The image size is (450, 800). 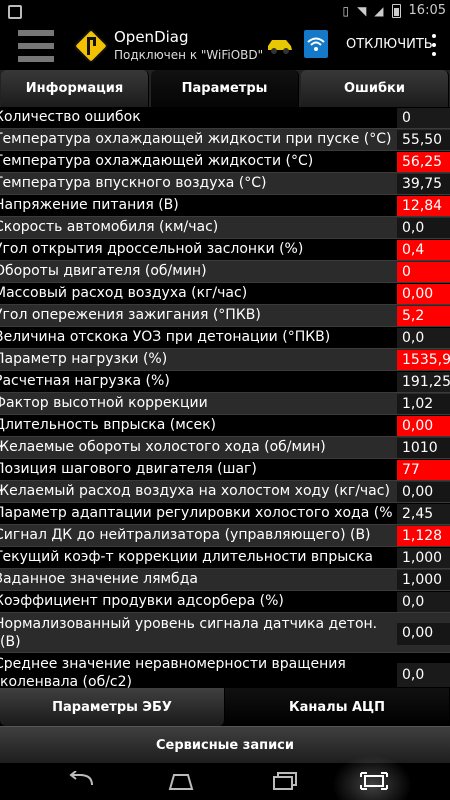 What do you see at coordinates (15, 12) in the screenshot?
I see `image-notification-icon` at bounding box center [15, 12].